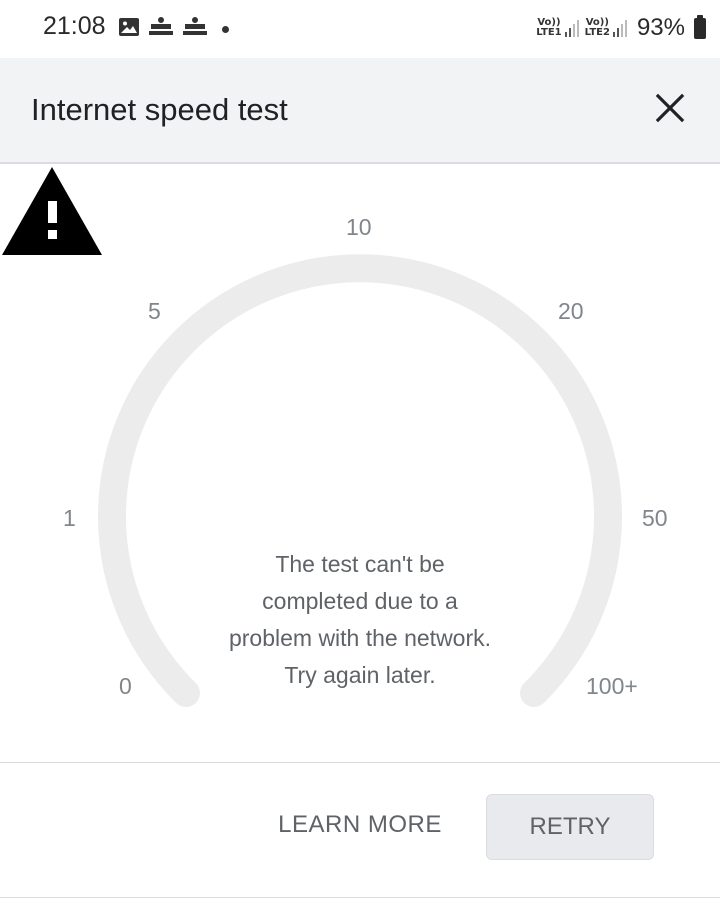 This screenshot has width=720, height=914. What do you see at coordinates (700, 26) in the screenshot?
I see `battery-icon` at bounding box center [700, 26].